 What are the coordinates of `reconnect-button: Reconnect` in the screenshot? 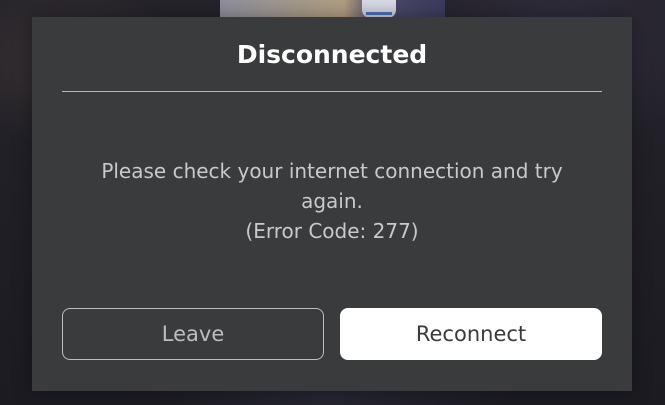 It's located at (471, 334).